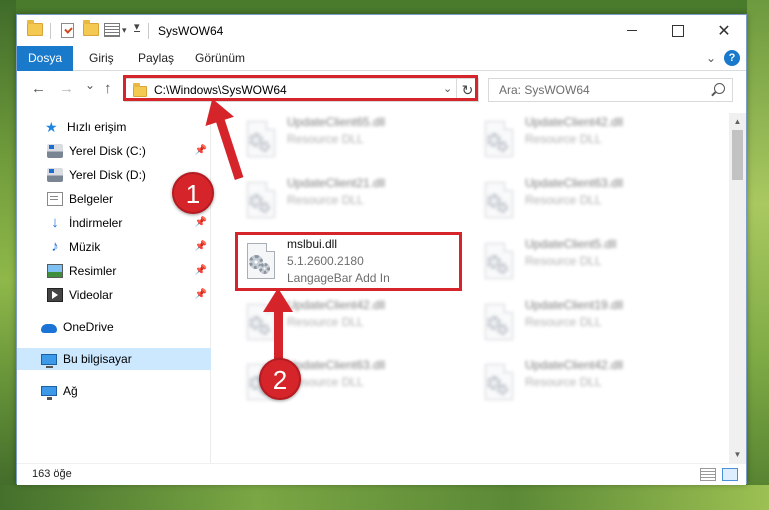  I want to click on videos-icon, so click(55, 295).